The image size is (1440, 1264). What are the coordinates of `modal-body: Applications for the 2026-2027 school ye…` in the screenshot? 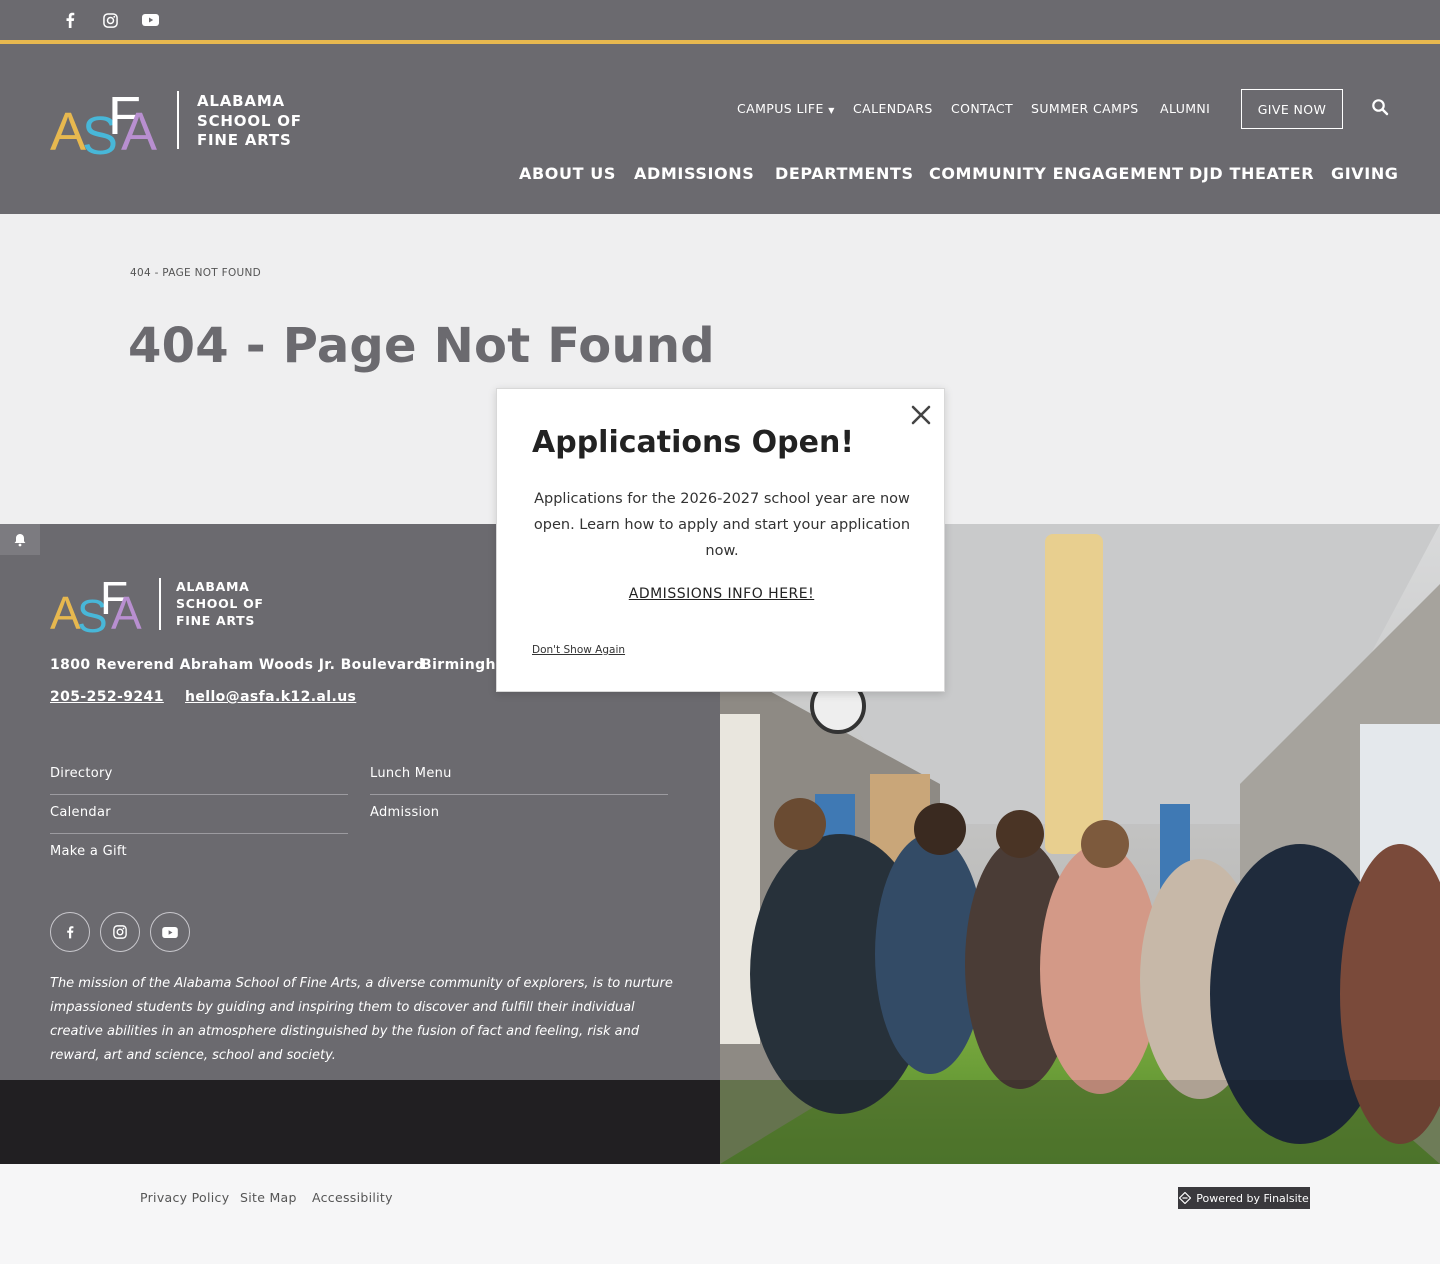 It's located at (722, 525).